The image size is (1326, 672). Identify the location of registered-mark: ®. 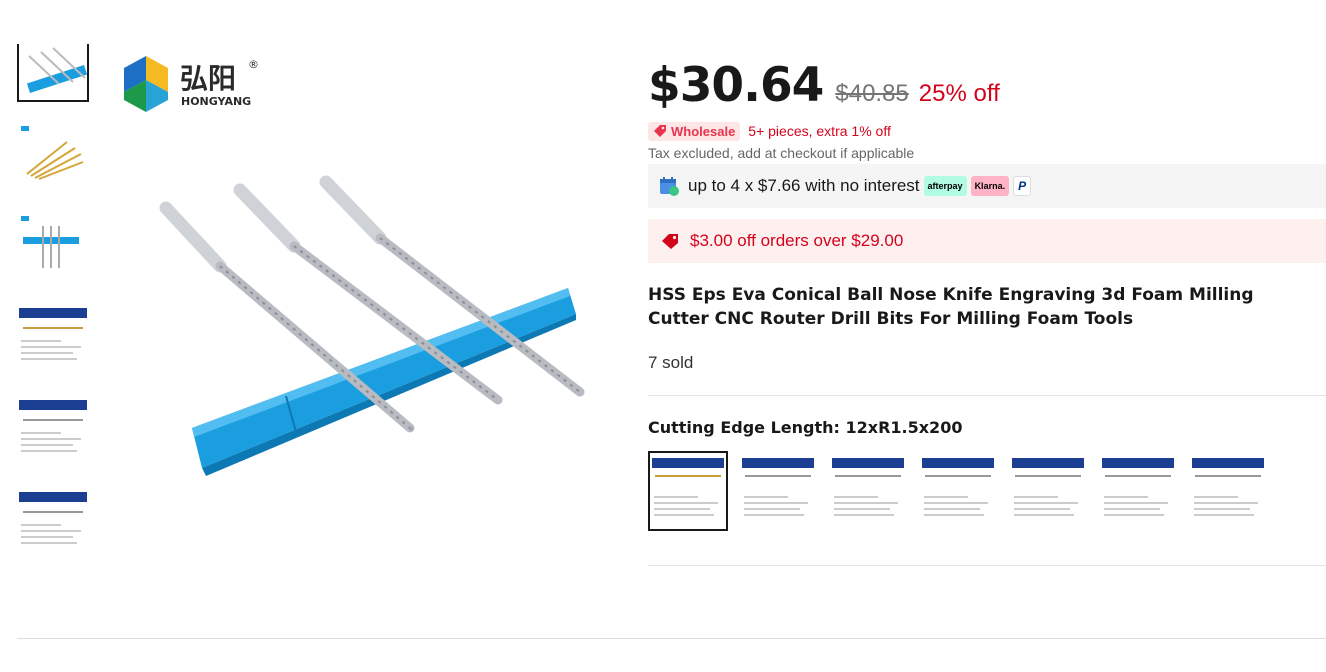
(253, 64).